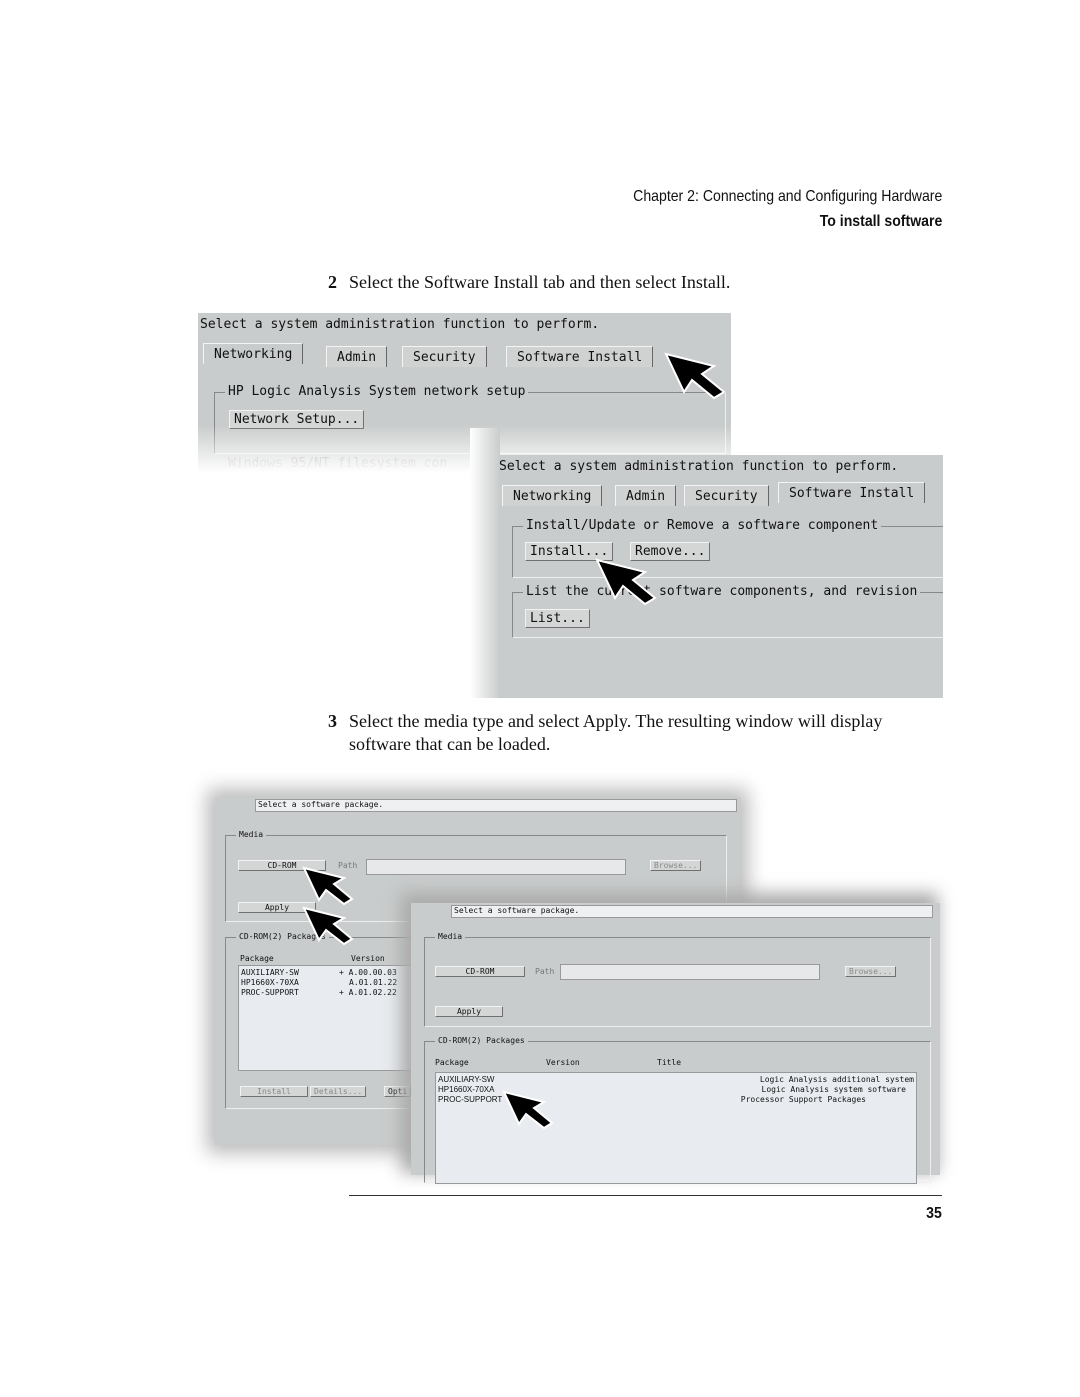  I want to click on group-label: HP Logic Analysis System network setup, so click(377, 391).